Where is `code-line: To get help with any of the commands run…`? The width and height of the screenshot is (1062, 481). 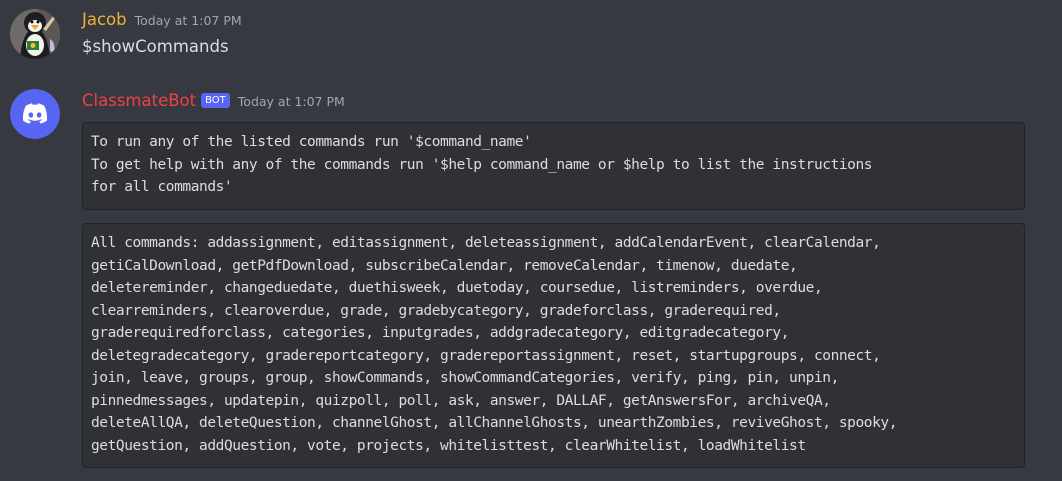 code-line: To get help with any of the commands run… is located at coordinates (482, 164).